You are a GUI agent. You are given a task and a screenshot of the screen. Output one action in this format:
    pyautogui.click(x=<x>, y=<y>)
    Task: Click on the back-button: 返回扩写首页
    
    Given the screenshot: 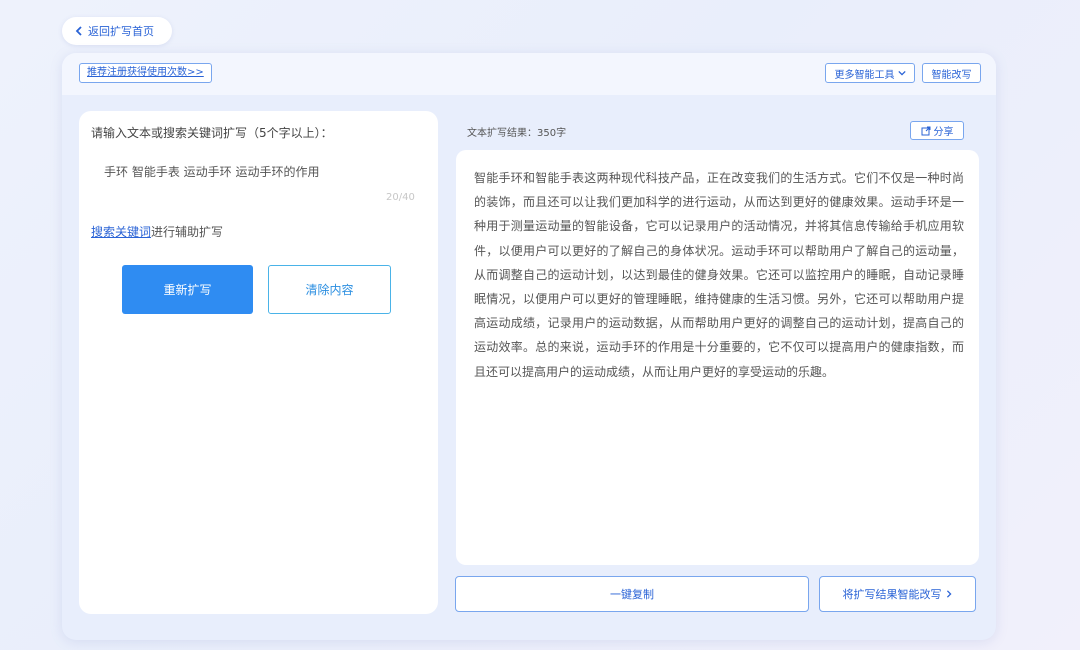 What is the action you would take?
    pyautogui.click(x=117, y=31)
    